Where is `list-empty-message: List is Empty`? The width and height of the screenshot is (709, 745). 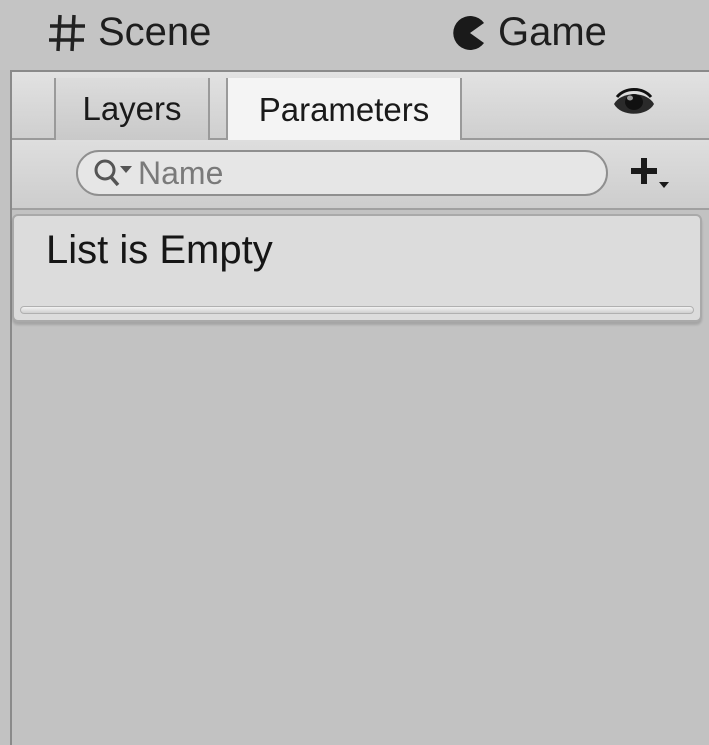 list-empty-message: List is Empty is located at coordinates (159, 250).